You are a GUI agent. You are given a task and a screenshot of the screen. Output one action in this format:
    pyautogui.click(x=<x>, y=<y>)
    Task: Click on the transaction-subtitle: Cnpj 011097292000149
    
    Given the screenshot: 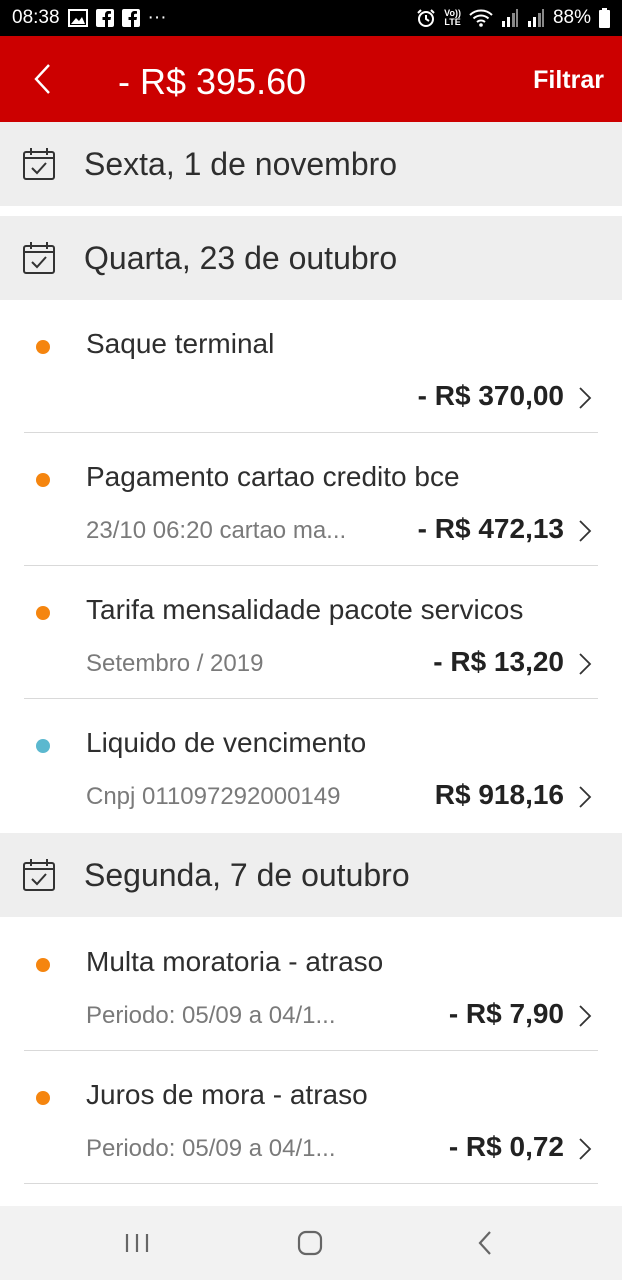 What is the action you would take?
    pyautogui.click(x=213, y=796)
    